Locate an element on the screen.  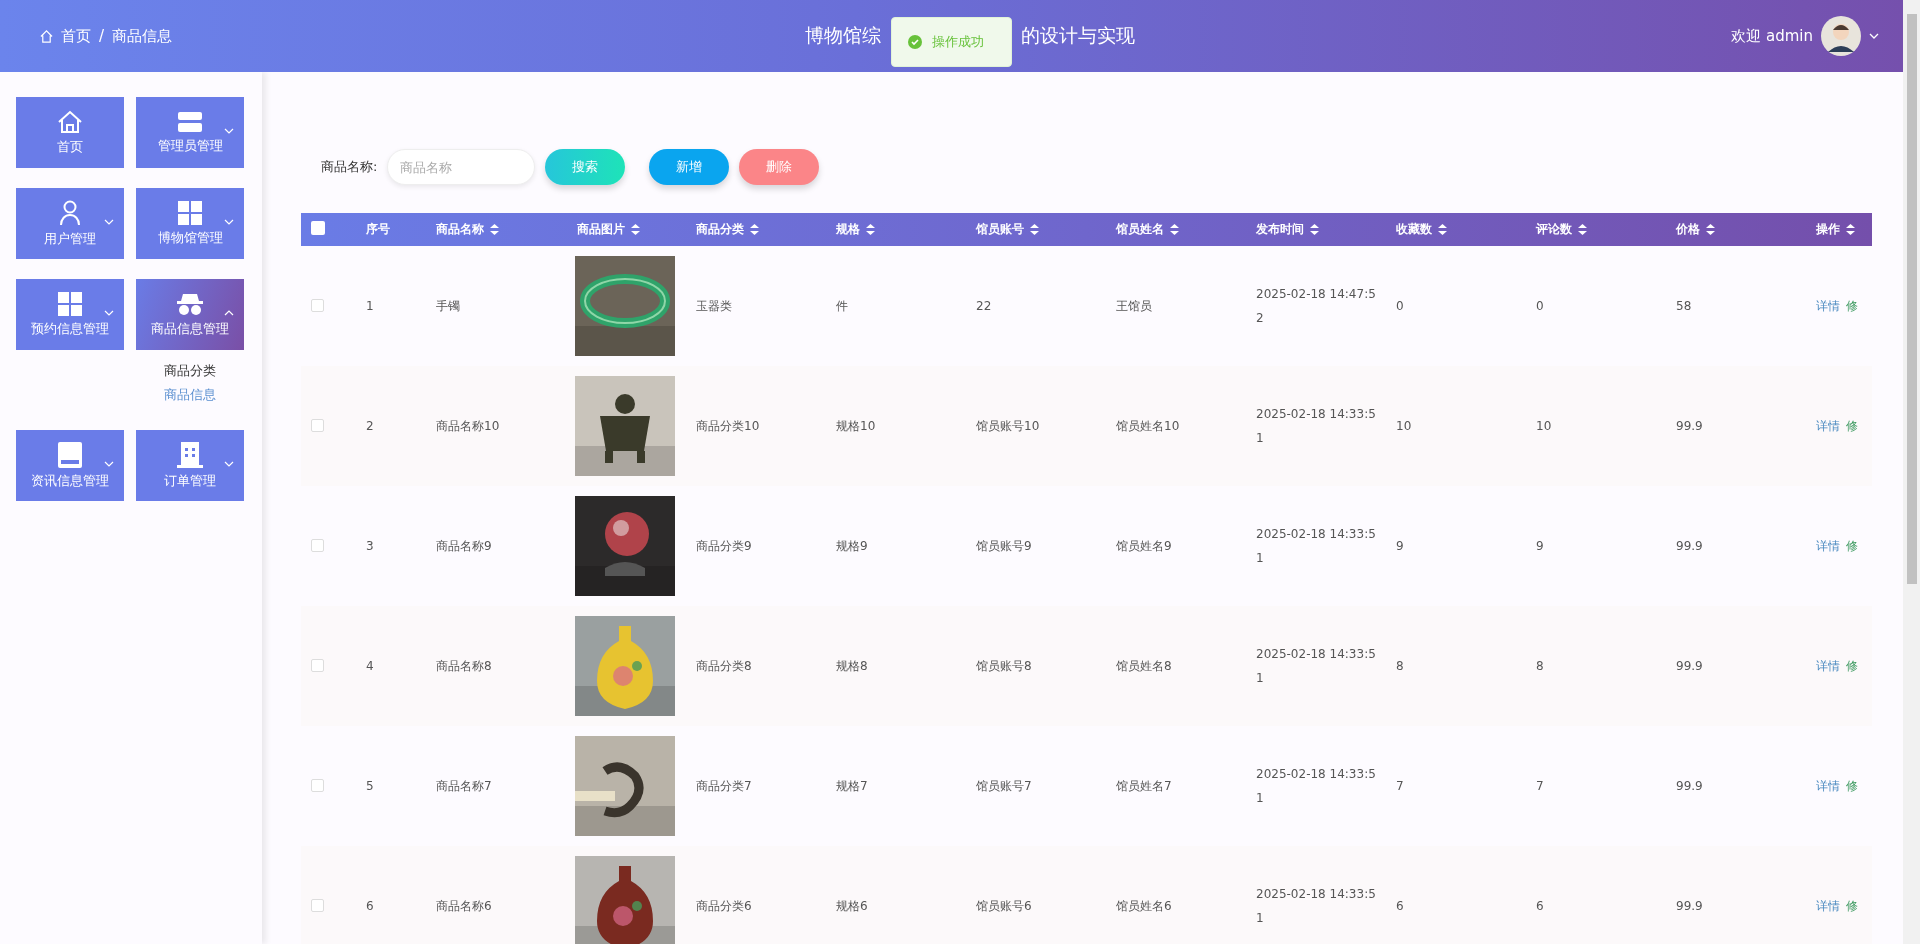
submenu-item: 商品信息 is located at coordinates (190, 395).